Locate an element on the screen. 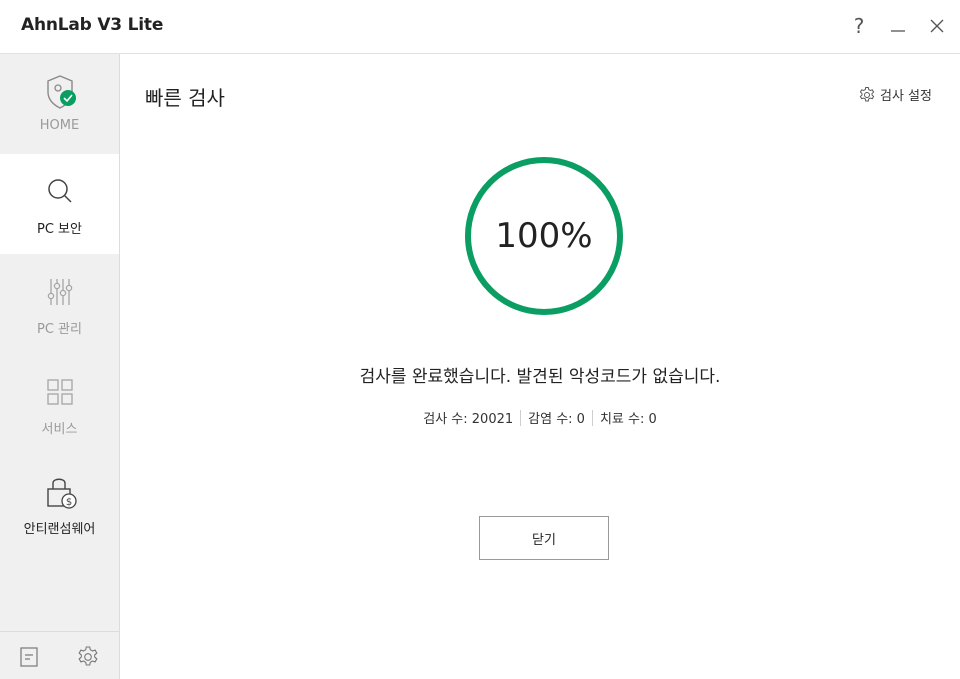 The image size is (960, 679). sidebar-item-pc-management: PC 관리 is located at coordinates (59, 304).